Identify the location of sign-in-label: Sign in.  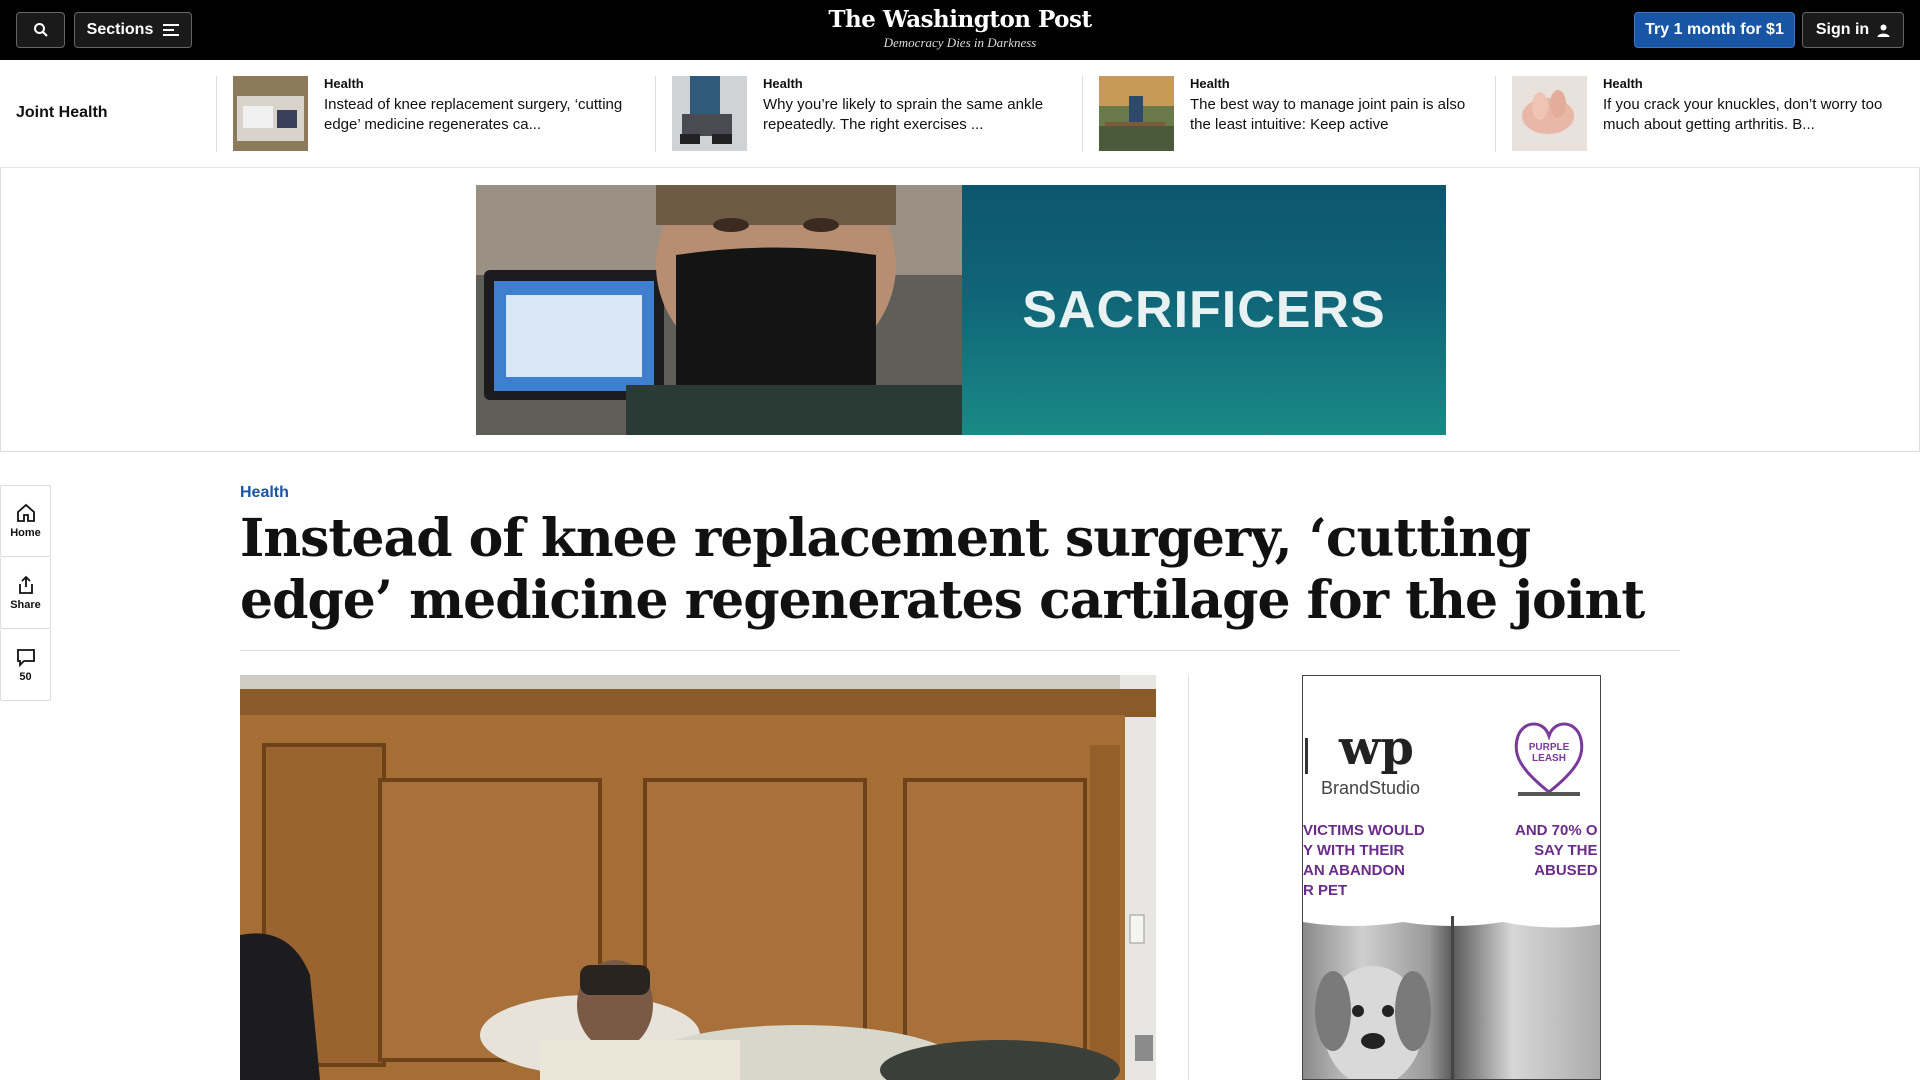
(1842, 29).